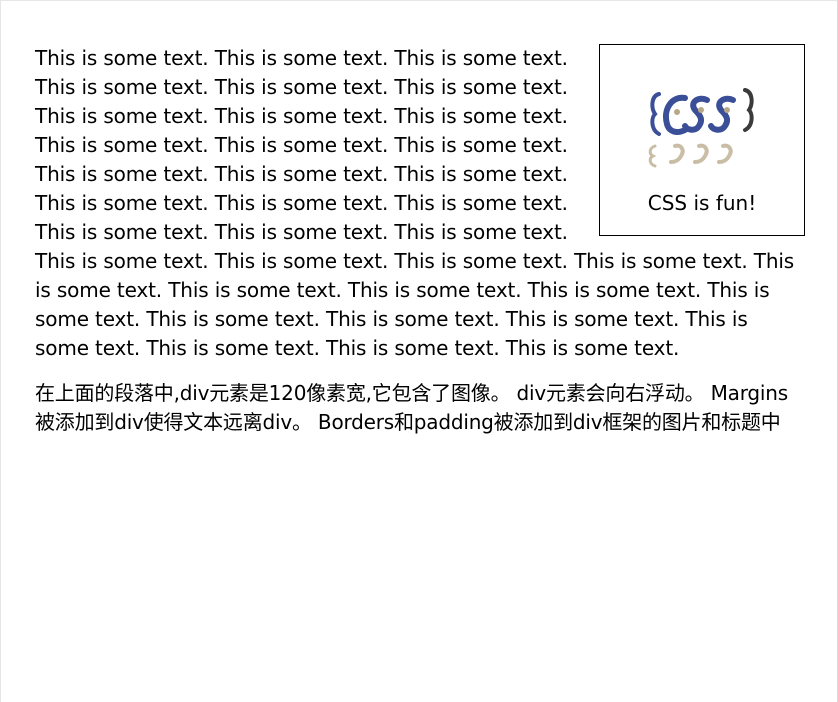  I want to click on floating-figure: CSS is fun!, so click(702, 140).